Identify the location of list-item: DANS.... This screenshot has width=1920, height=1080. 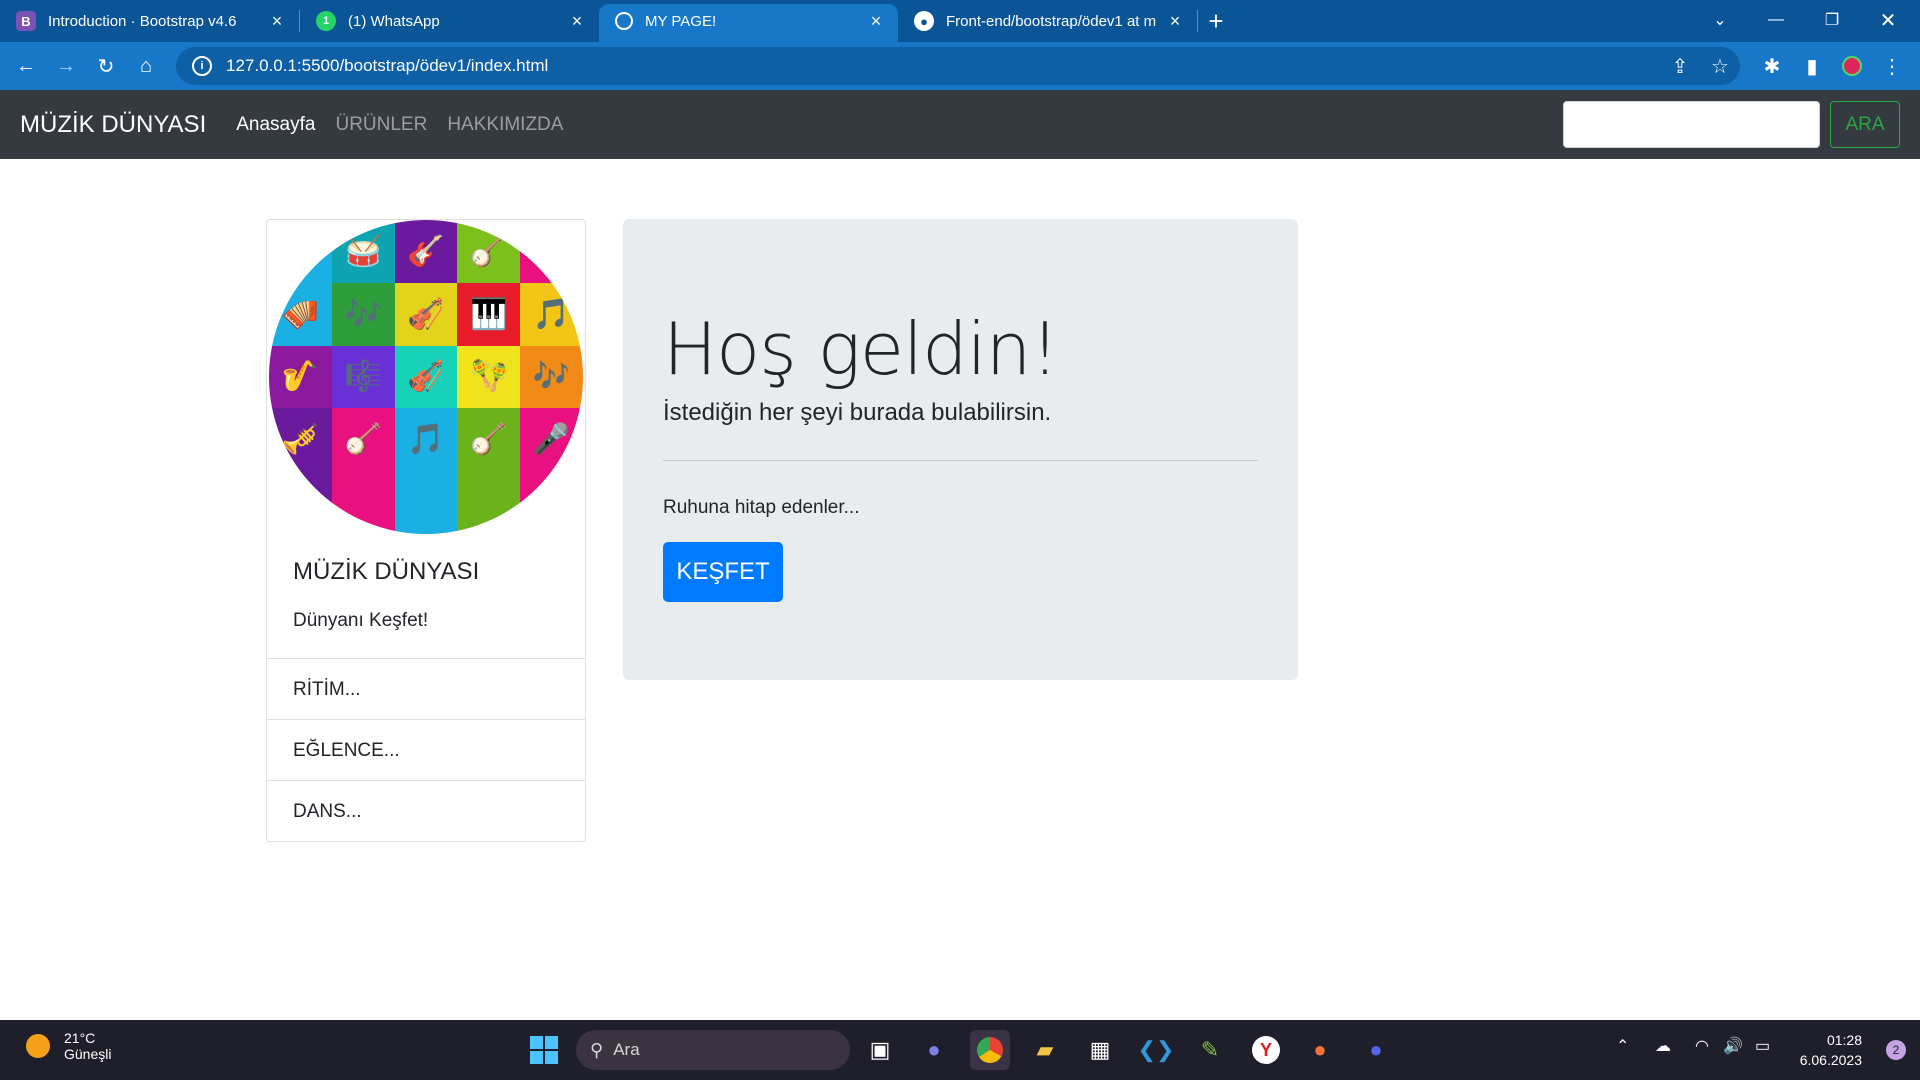
(426, 810).